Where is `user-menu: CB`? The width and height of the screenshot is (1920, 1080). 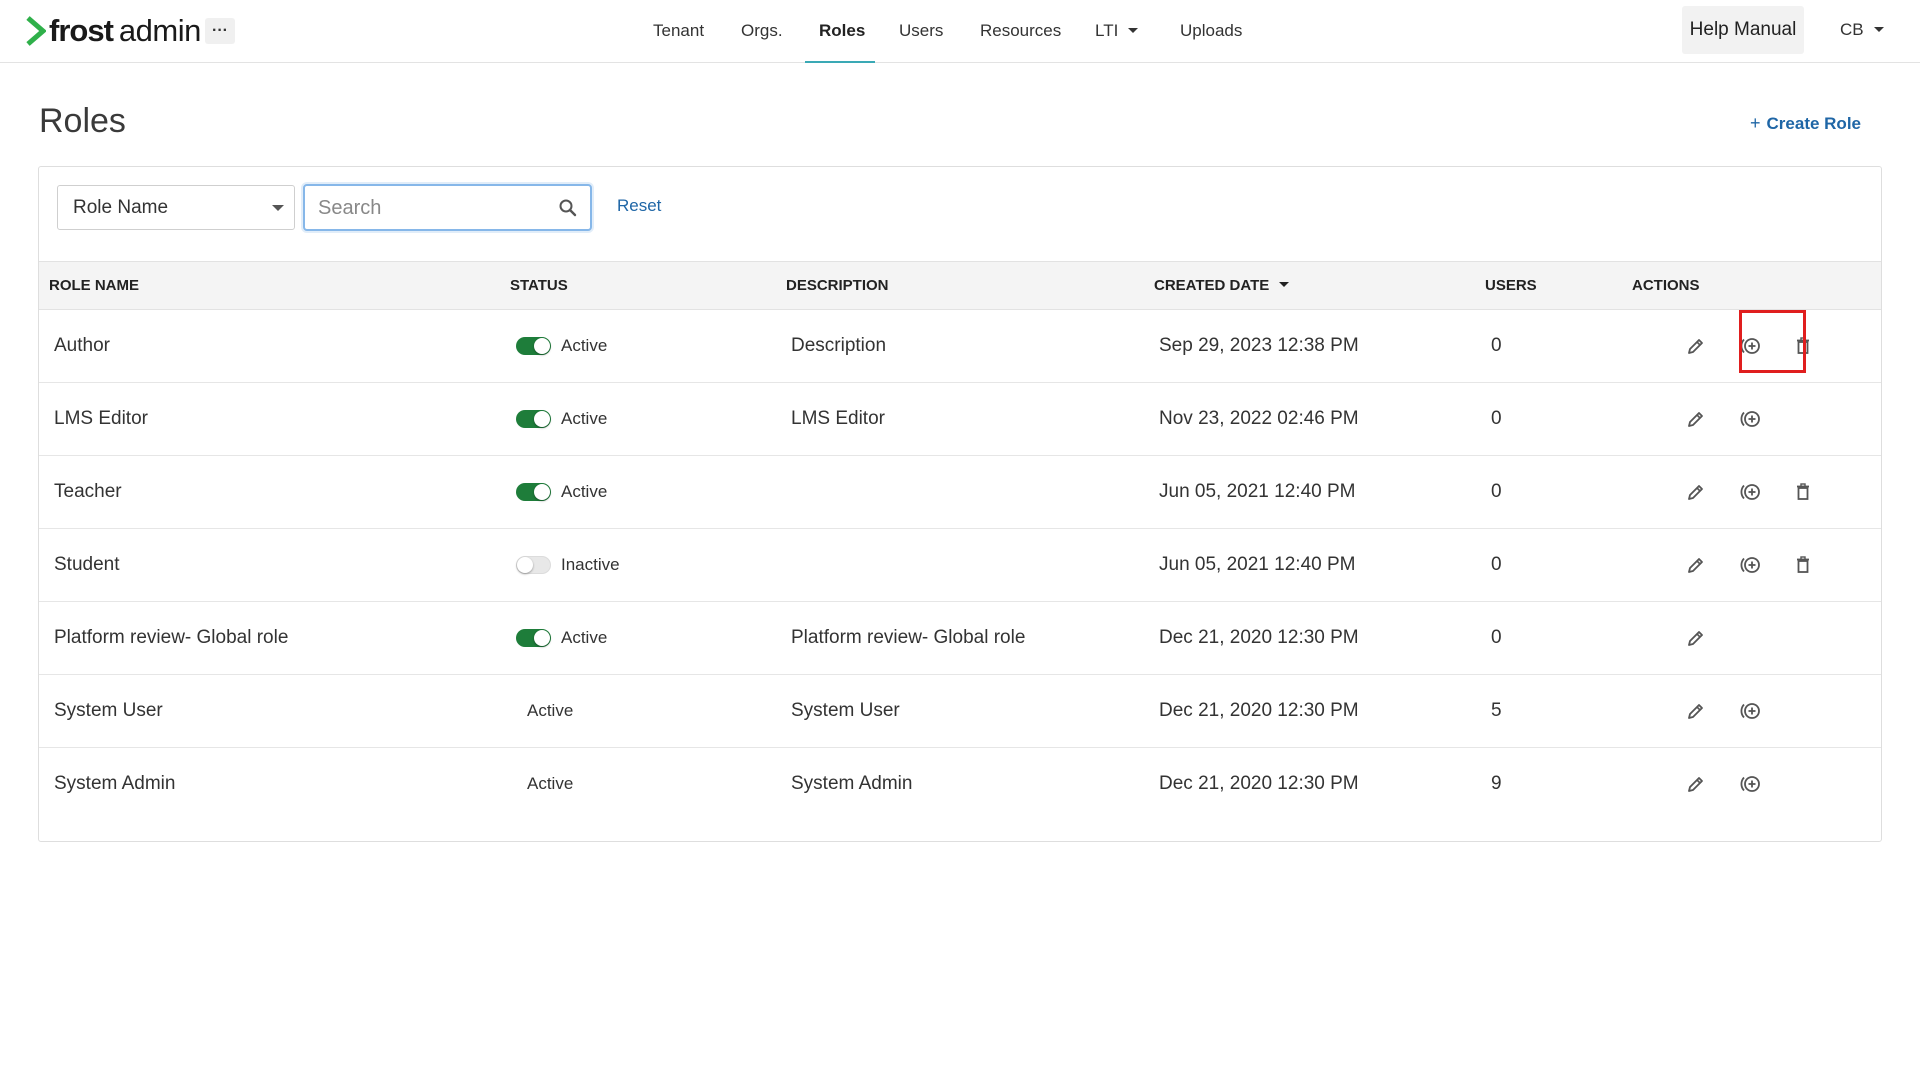 user-menu: CB is located at coordinates (1862, 30).